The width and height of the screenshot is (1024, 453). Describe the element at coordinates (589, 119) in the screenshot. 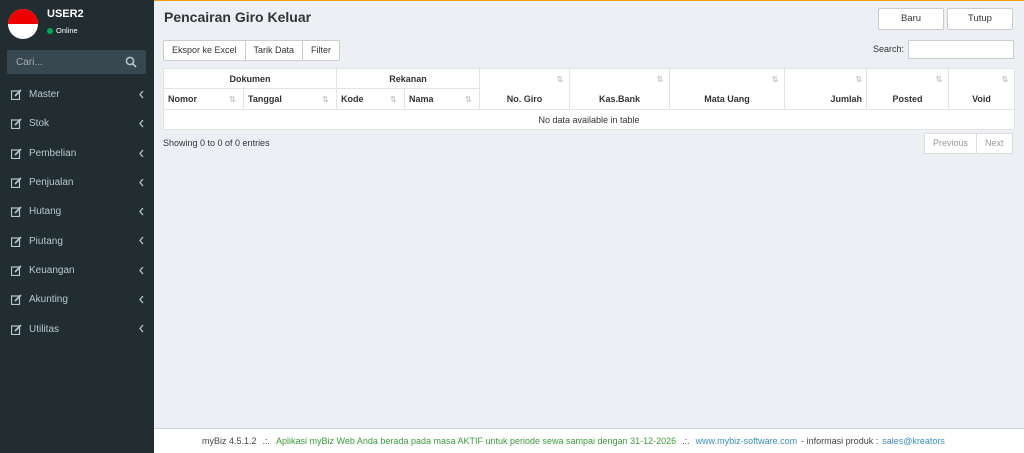

I see `empty-table-message: No data available in table` at that location.